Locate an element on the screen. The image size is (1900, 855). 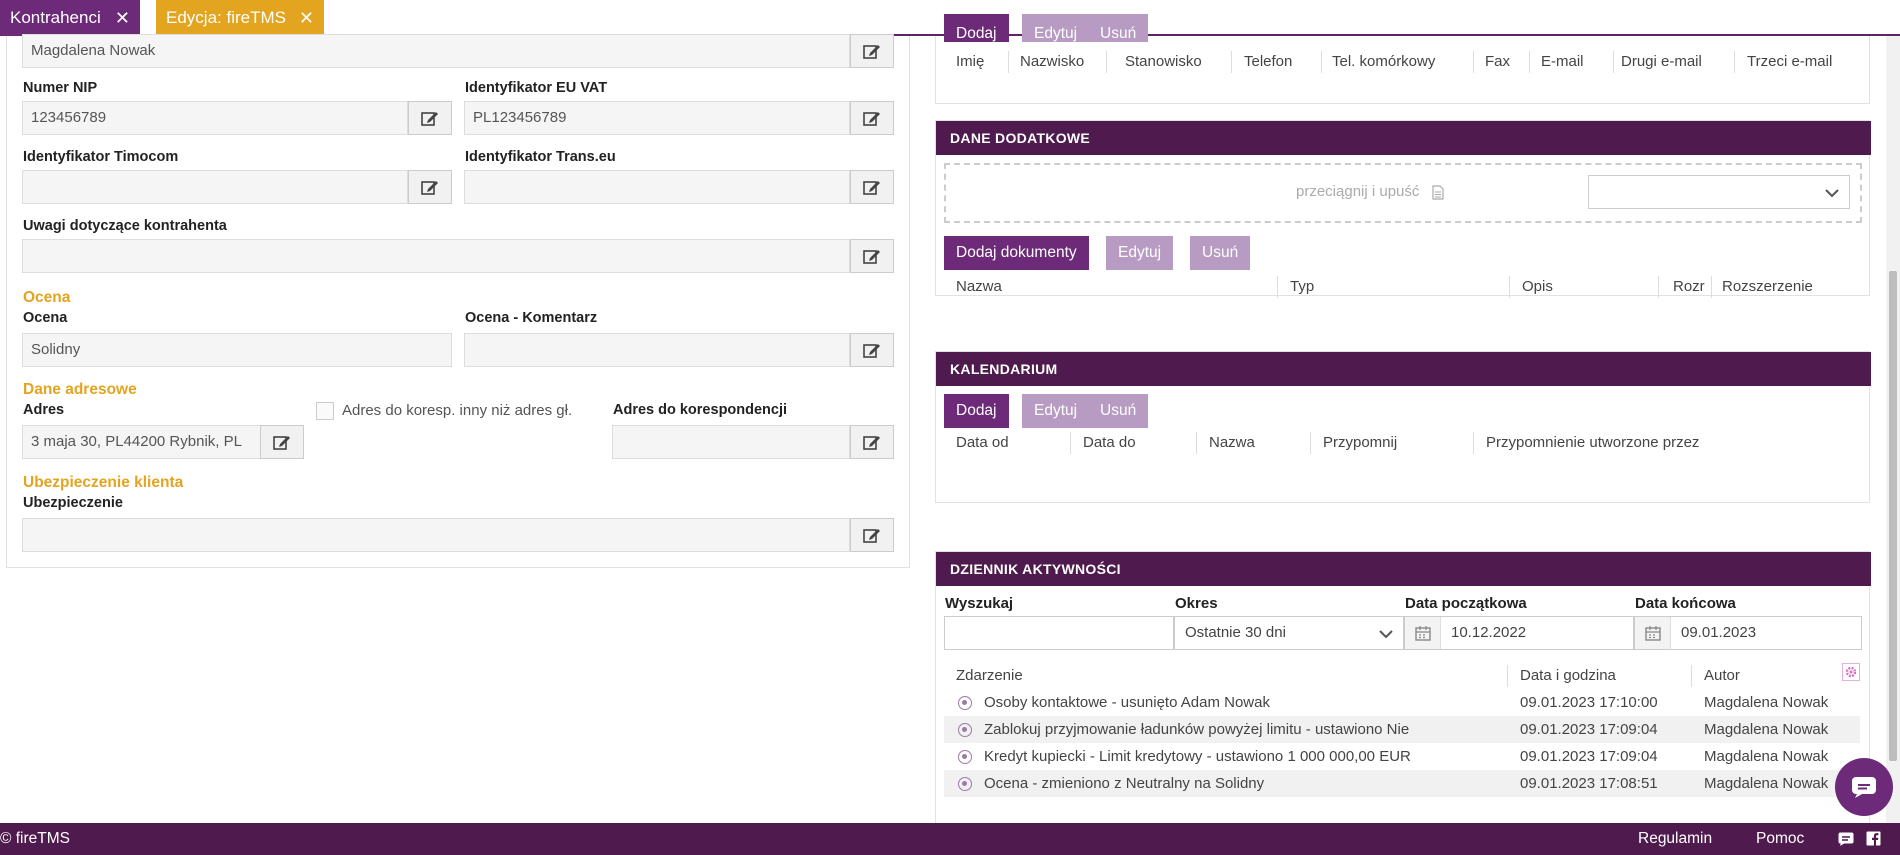
column-header: Fax is located at coordinates (1497, 61).